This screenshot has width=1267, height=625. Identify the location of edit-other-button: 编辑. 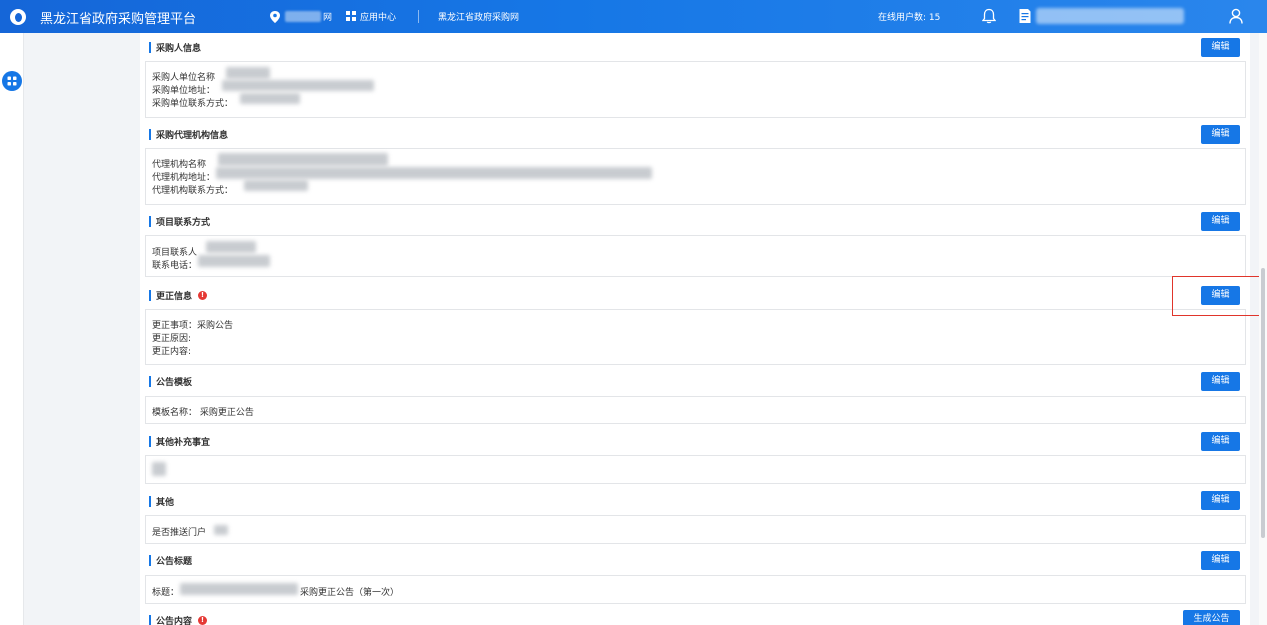
(1220, 500).